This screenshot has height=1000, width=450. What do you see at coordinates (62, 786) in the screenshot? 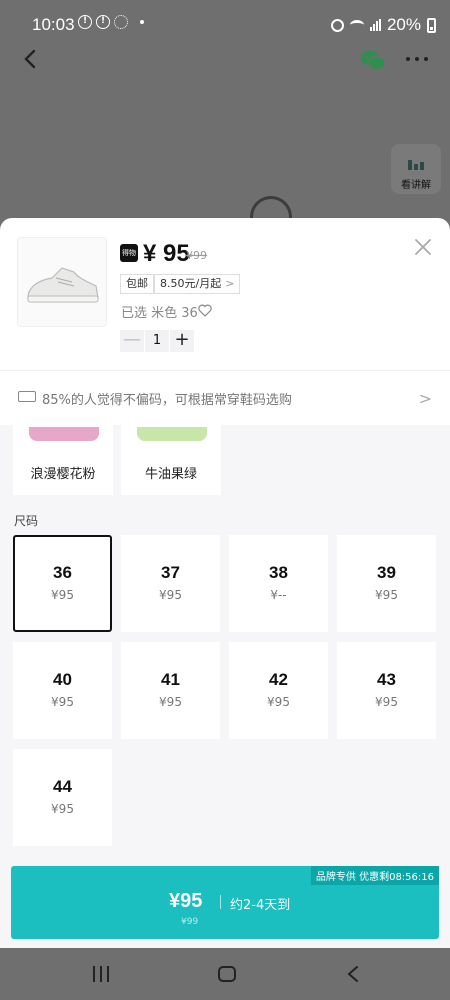
I see `size-label: 44` at bounding box center [62, 786].